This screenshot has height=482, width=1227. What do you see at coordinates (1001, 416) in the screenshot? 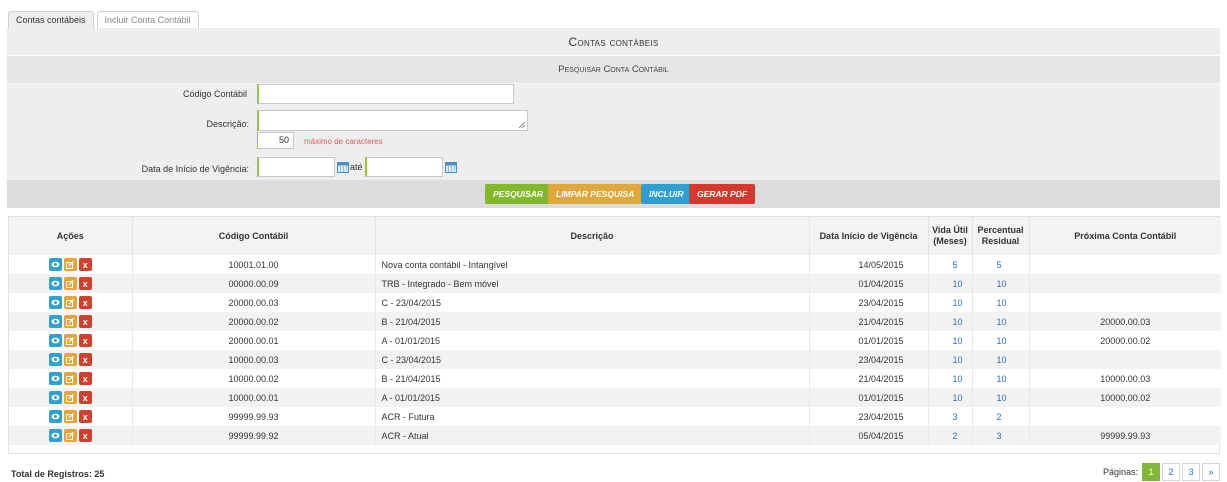
I see `percentual-cell: 2` at bounding box center [1001, 416].